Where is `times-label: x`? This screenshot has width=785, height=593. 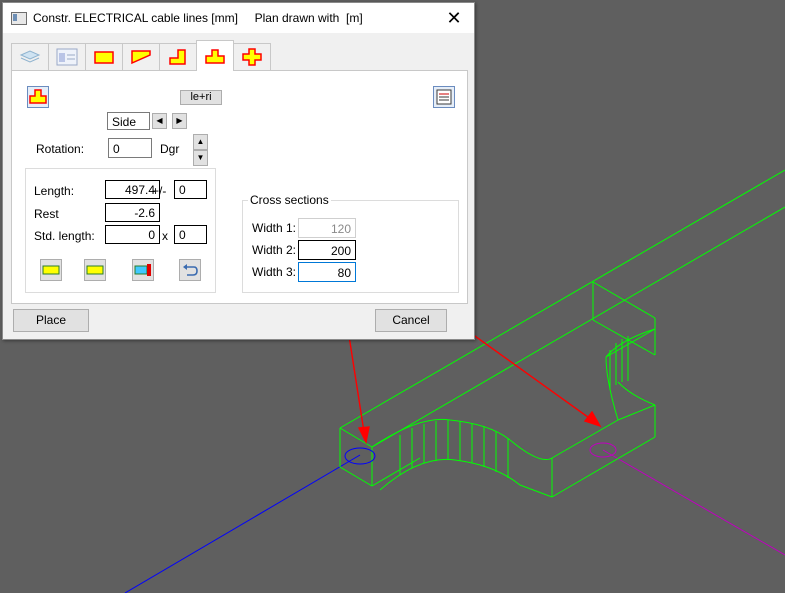 times-label: x is located at coordinates (165, 236).